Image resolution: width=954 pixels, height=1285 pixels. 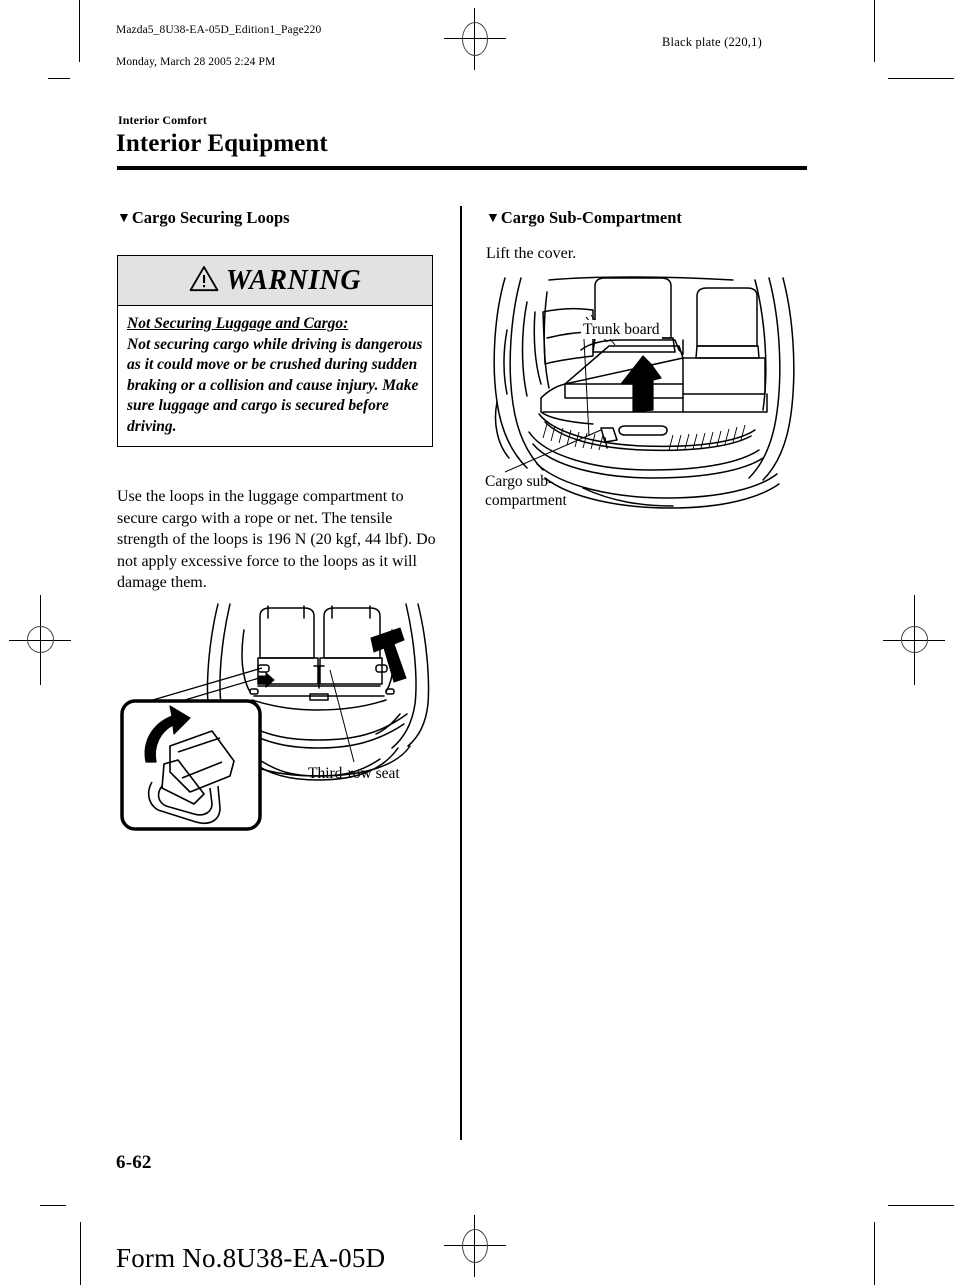 I want to click on warning-triangle-icon, so click(x=204, y=281).